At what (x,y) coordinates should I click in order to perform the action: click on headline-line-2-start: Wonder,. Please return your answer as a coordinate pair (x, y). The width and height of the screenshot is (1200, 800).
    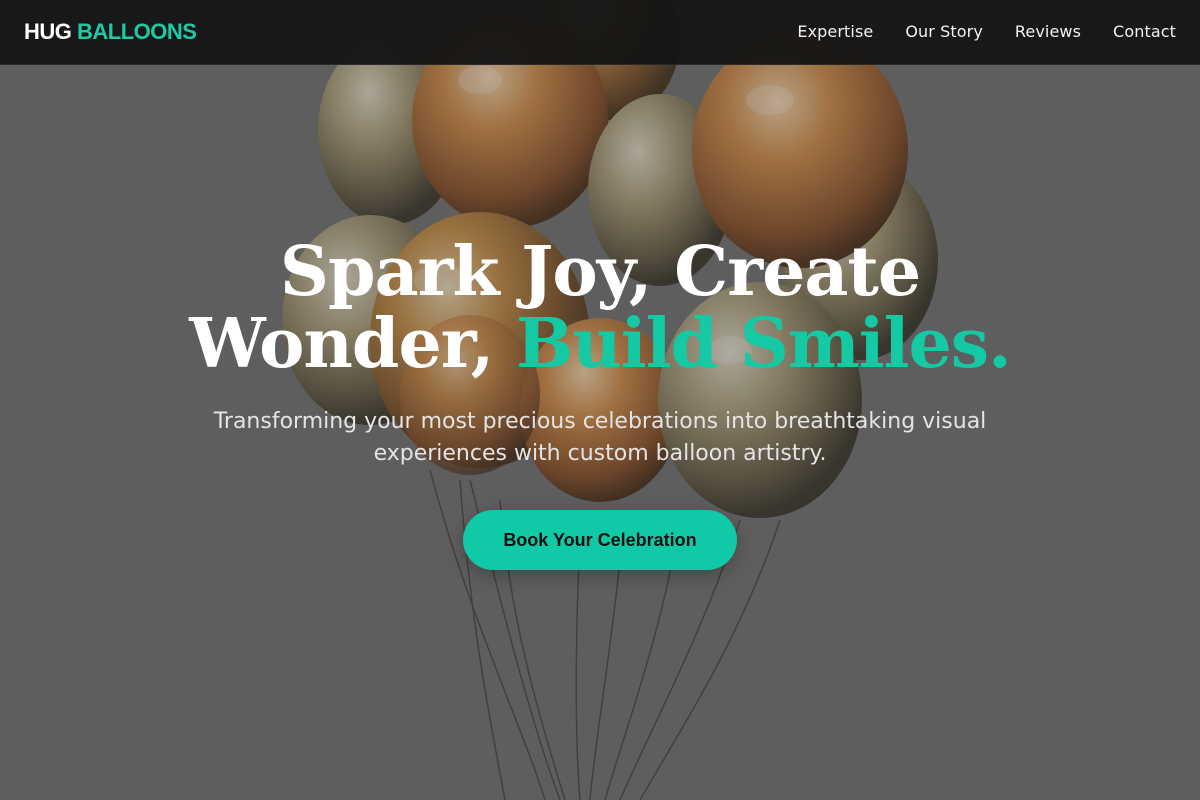
    Looking at the image, I should click on (352, 344).